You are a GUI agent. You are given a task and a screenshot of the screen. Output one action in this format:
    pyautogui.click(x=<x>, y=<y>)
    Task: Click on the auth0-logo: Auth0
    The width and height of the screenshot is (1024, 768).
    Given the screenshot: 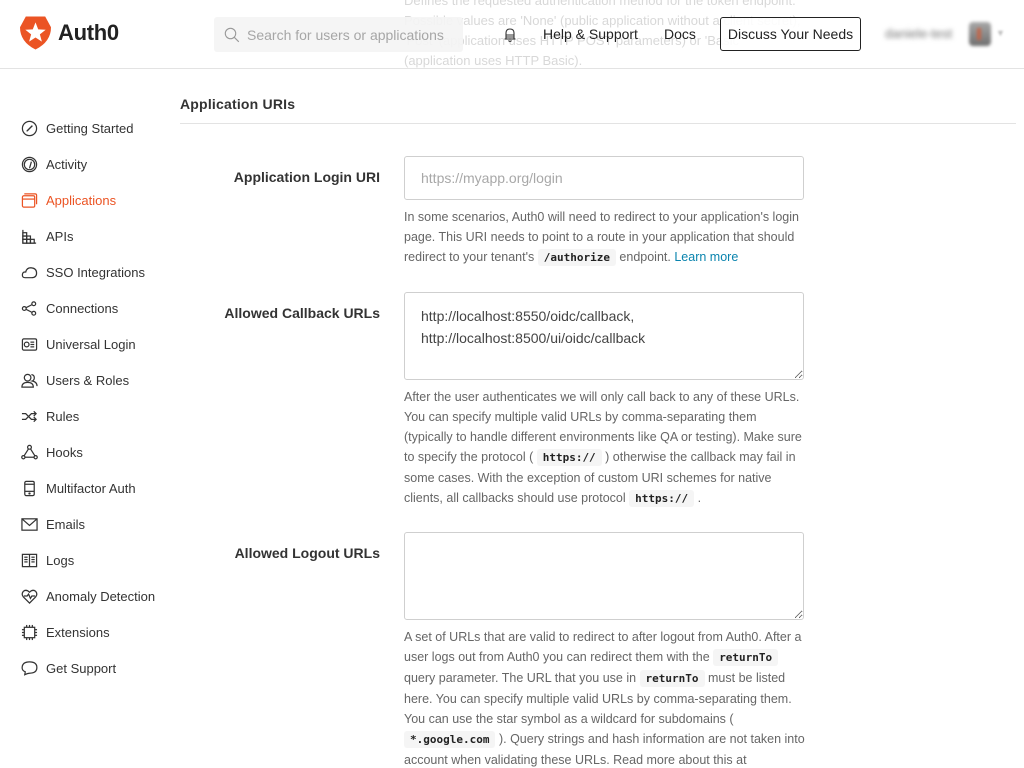 What is the action you would take?
    pyautogui.click(x=69, y=33)
    